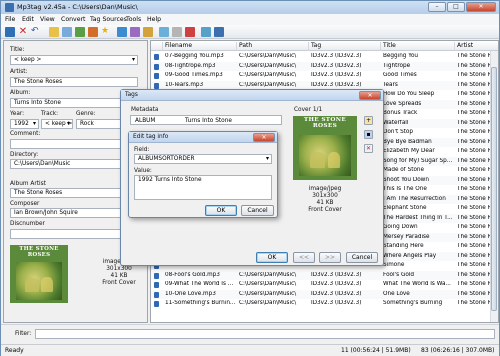 The width and height of the screenshot is (500, 356). What do you see at coordinates (376, 350) in the screenshot?
I see `status-selected: 11 (00:56:24 | 51.9MB)` at bounding box center [376, 350].